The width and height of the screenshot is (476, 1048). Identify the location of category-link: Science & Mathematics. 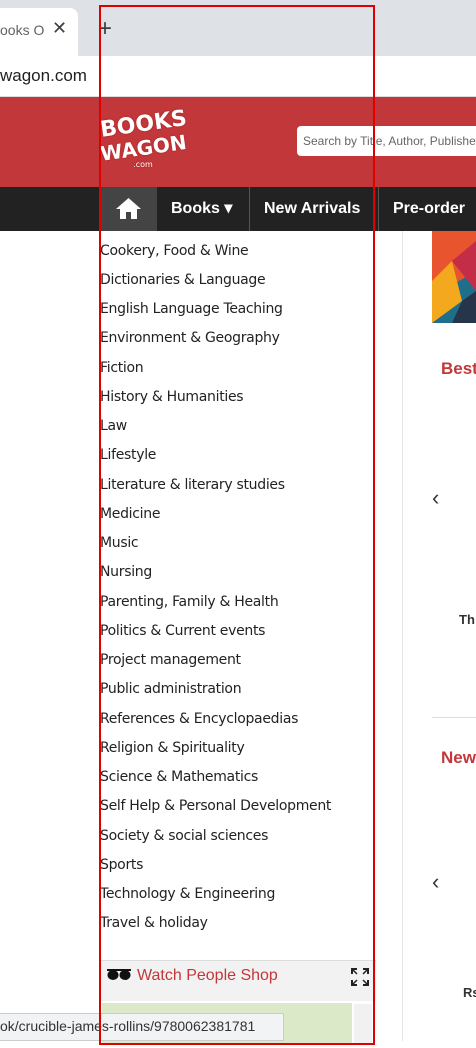
(179, 777).